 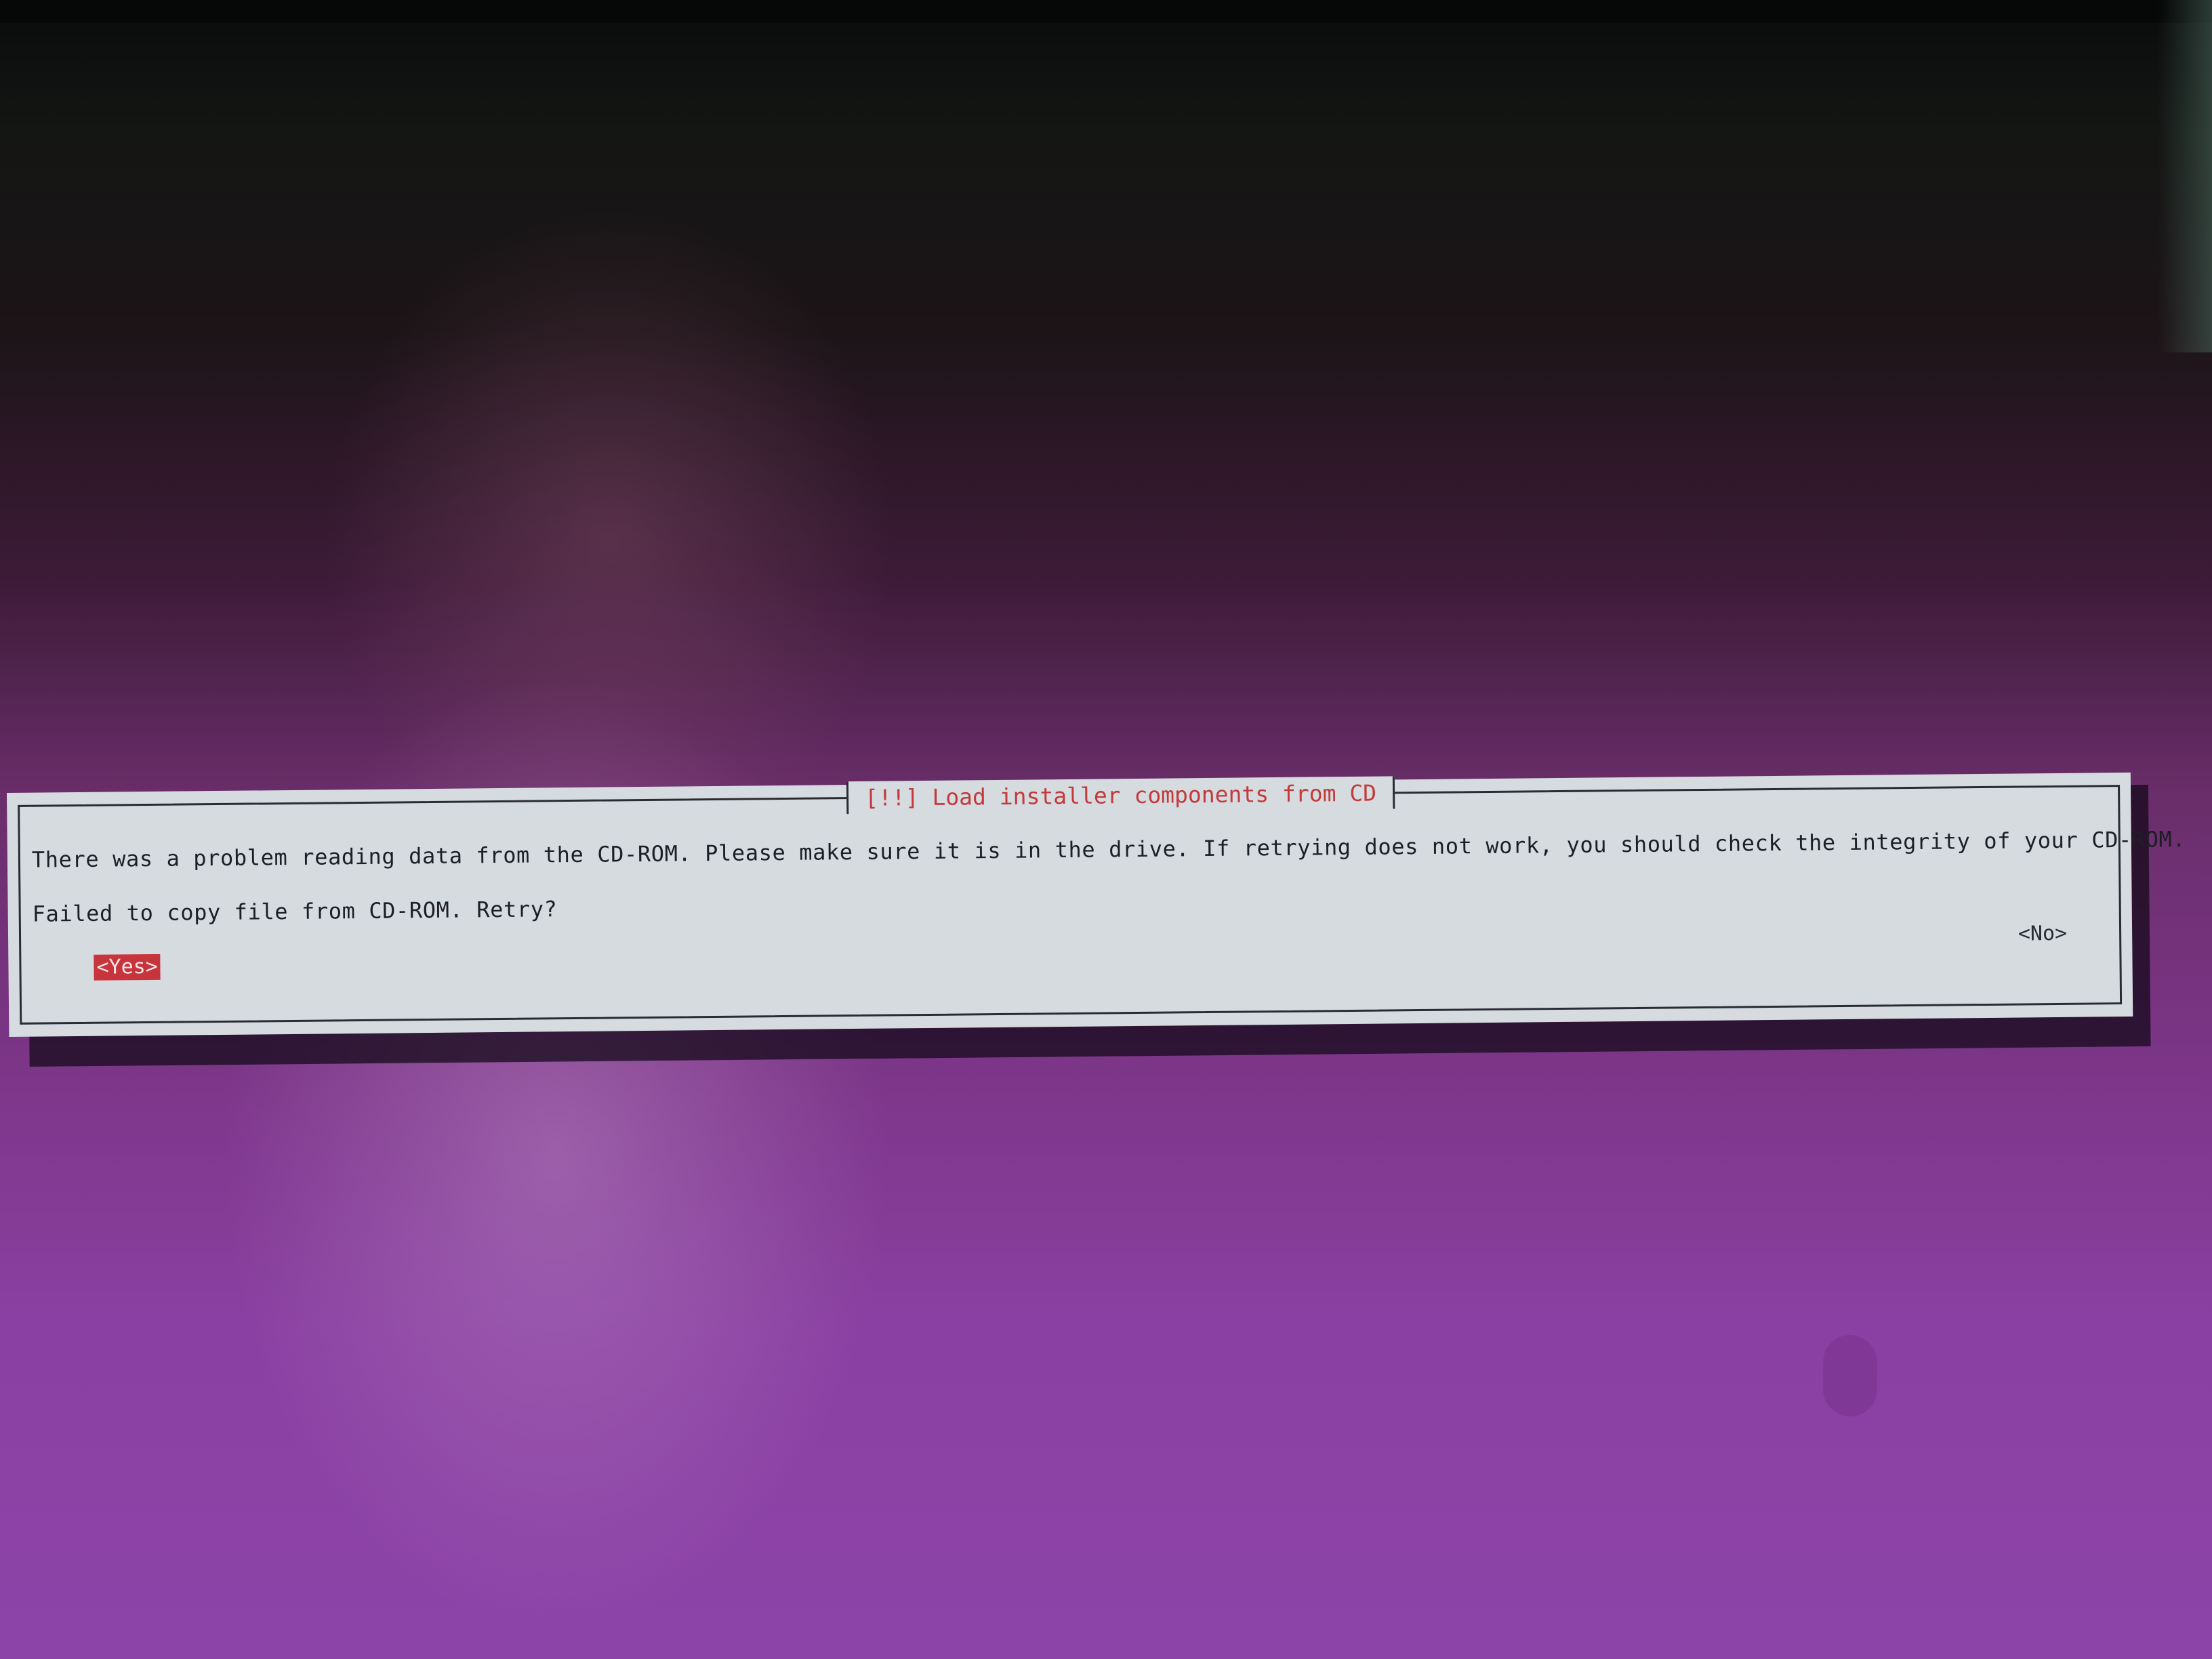 I want to click on no-button: <No>, so click(x=2043, y=934).